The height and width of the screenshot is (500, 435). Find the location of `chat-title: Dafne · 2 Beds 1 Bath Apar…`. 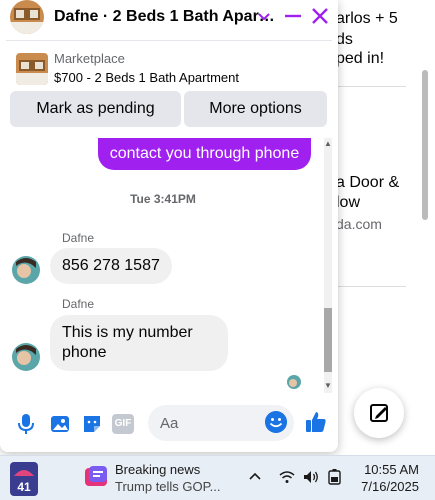

chat-title: Dafne · 2 Beds 1 Bath Apar… is located at coordinates (164, 17).